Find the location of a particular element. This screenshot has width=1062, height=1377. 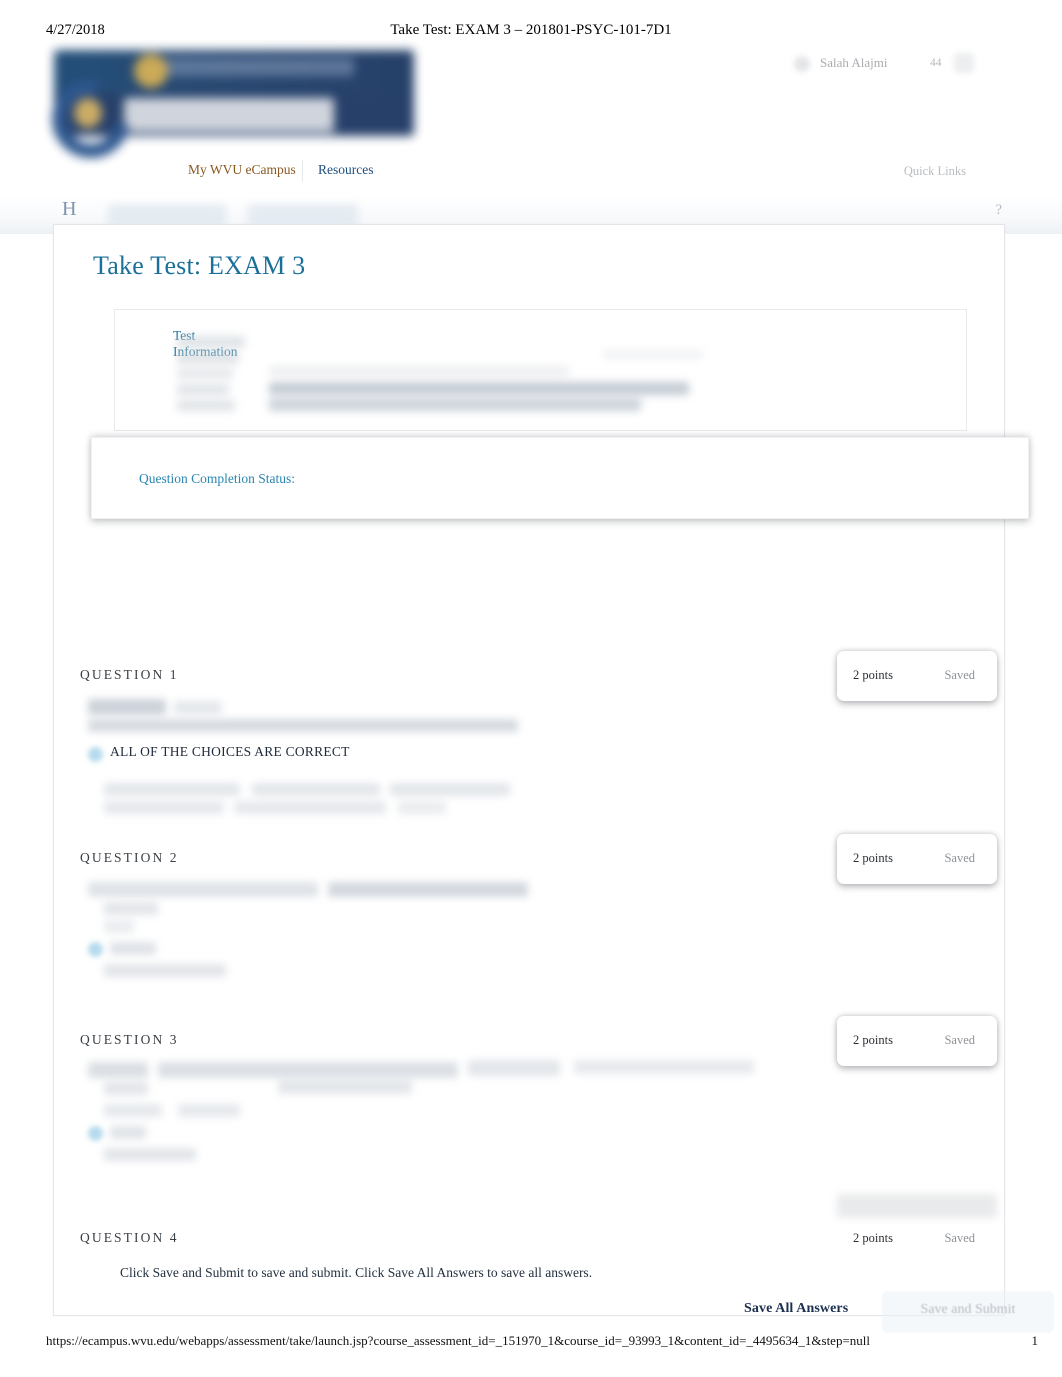

question-2-status-badge: 2 points Saved is located at coordinates (917, 859).